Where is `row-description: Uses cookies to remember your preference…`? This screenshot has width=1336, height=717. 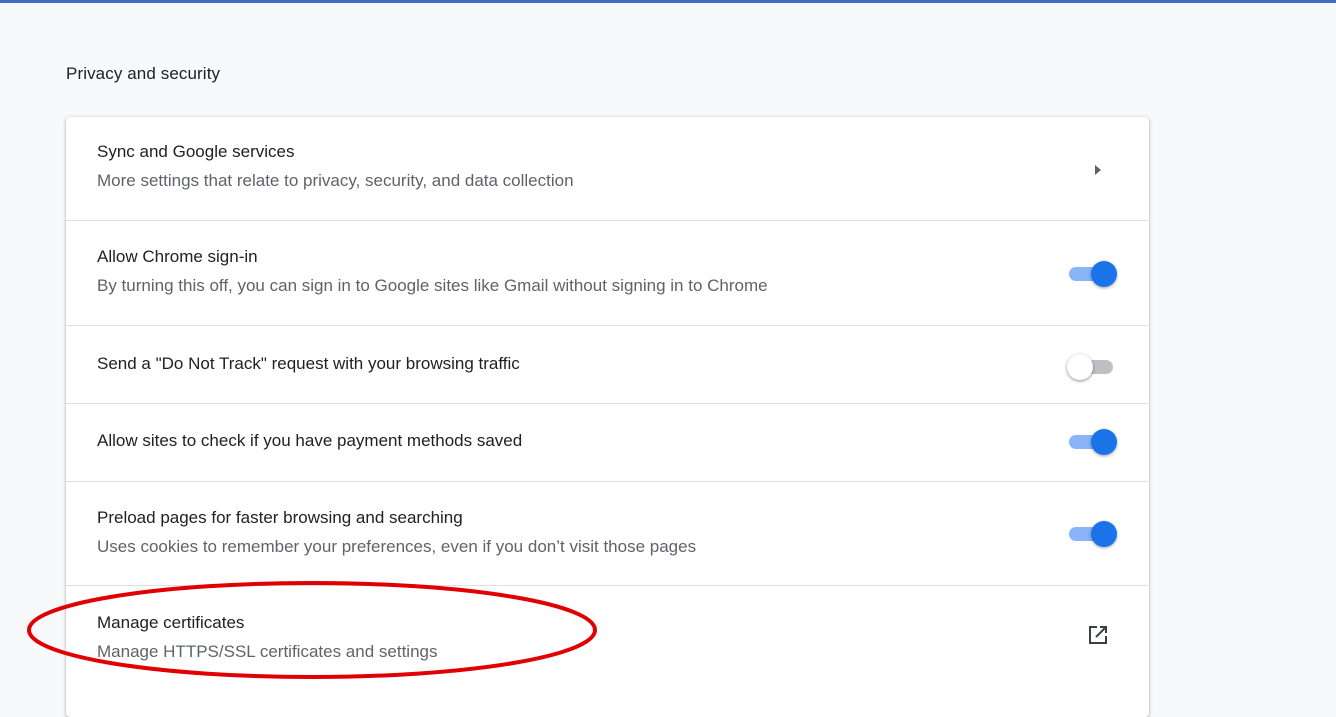
row-description: Uses cookies to remember your preference… is located at coordinates (397, 546).